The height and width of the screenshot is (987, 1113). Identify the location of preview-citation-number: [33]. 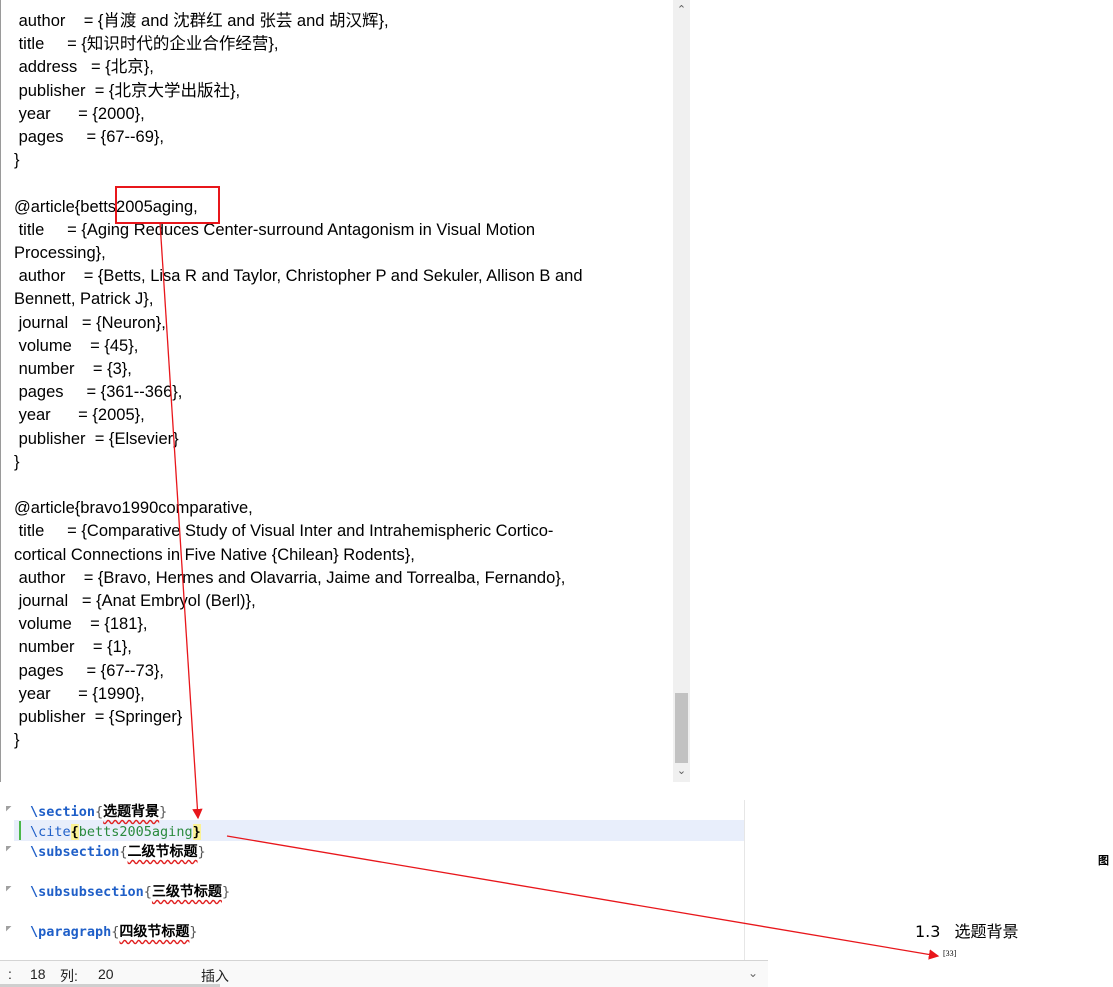
(950, 953).